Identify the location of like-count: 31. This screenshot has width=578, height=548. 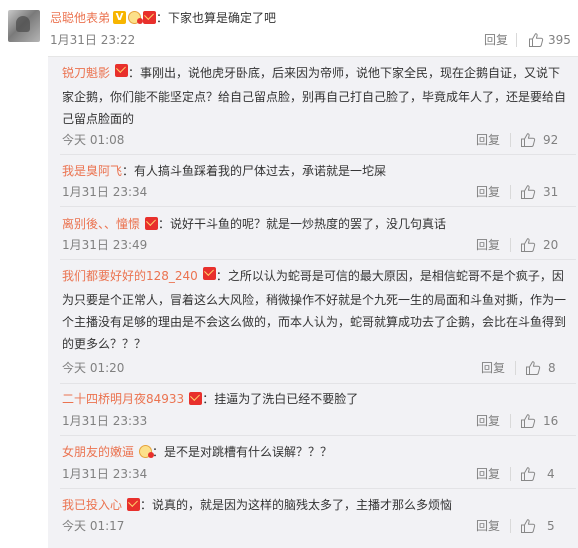
(551, 192).